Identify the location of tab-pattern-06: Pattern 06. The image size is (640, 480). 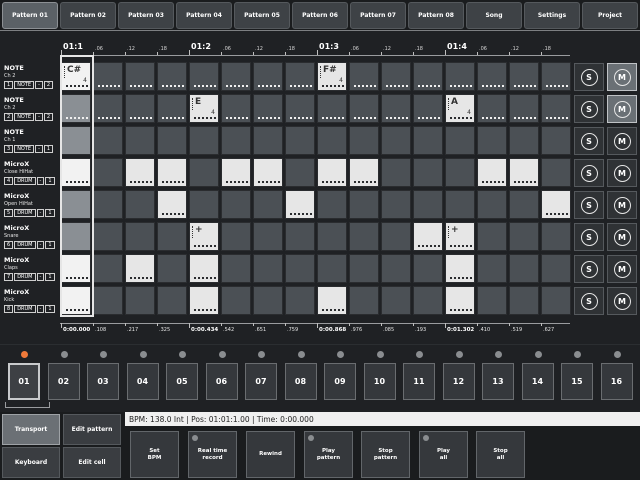
(320, 15).